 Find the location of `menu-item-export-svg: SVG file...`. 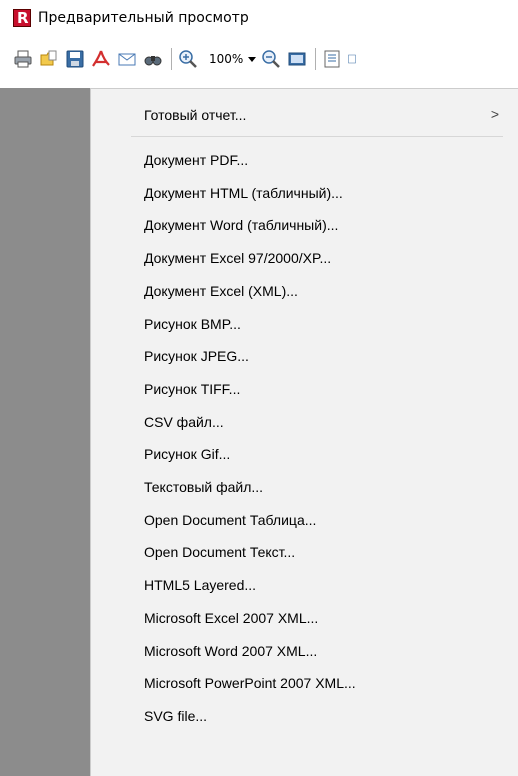

menu-item-export-svg: SVG file... is located at coordinates (304, 716).